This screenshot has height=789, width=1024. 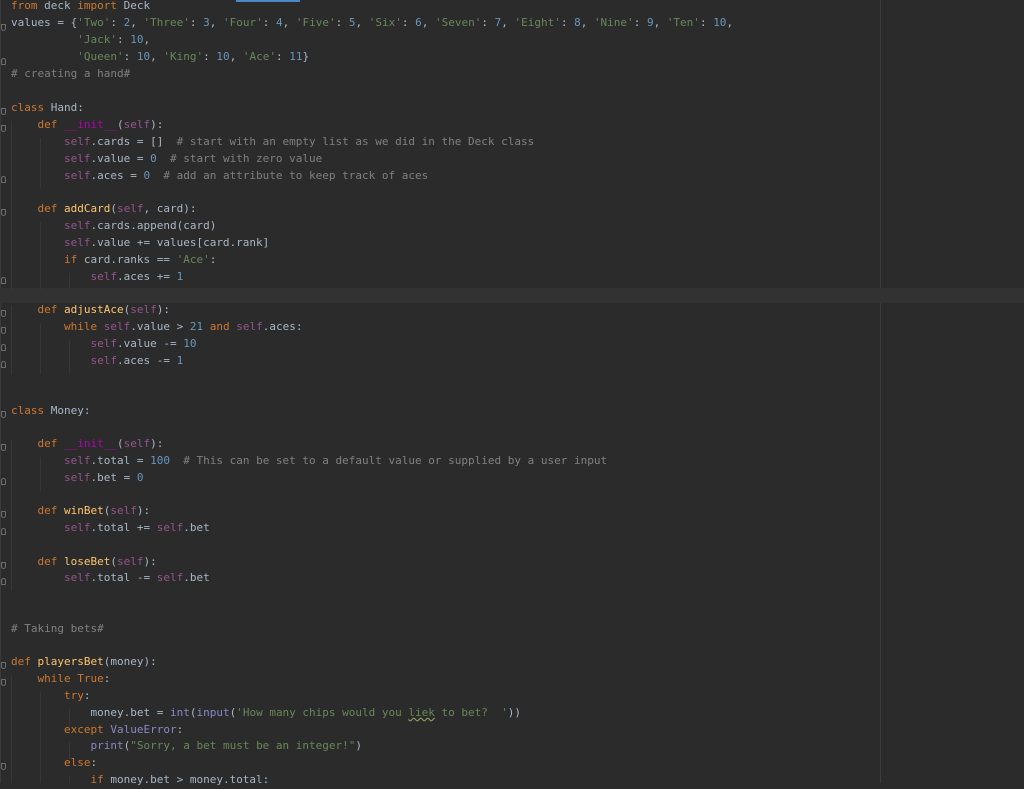 I want to click on code-line: while self.value > 21 and self.aces:, so click(x=156, y=327).